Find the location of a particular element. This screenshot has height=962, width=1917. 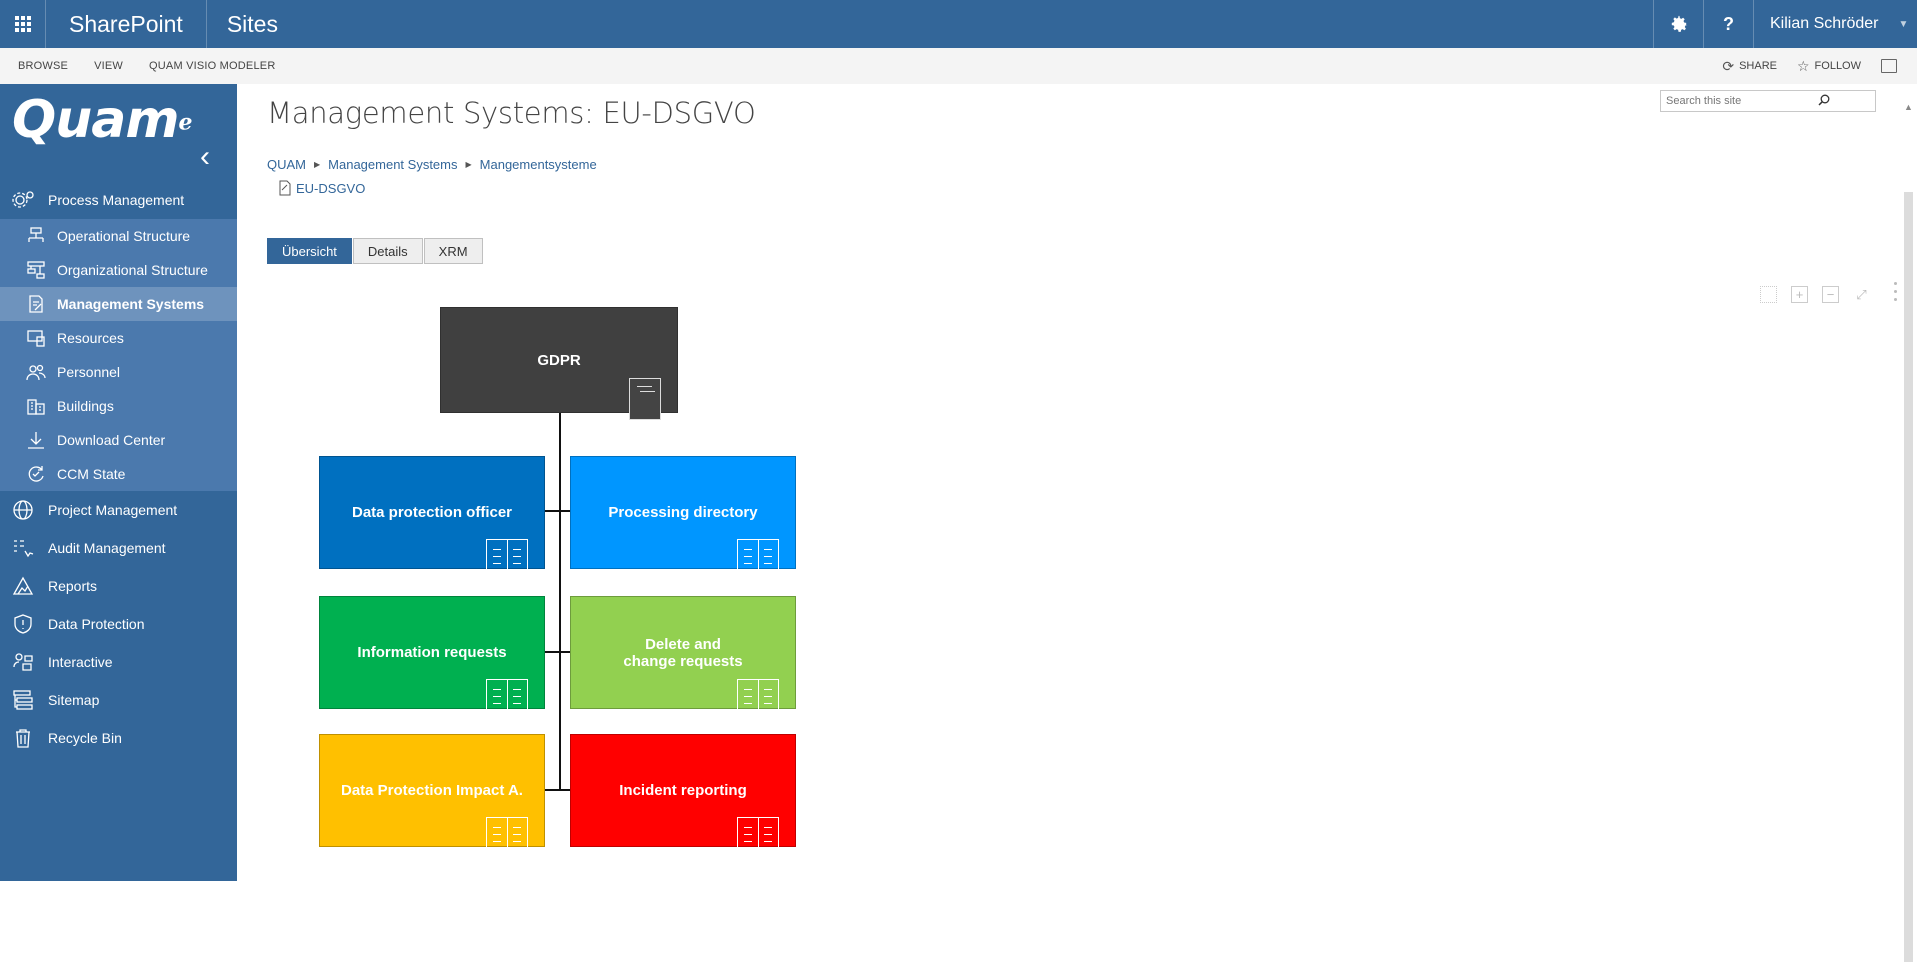

people-icon is located at coordinates (36, 372).